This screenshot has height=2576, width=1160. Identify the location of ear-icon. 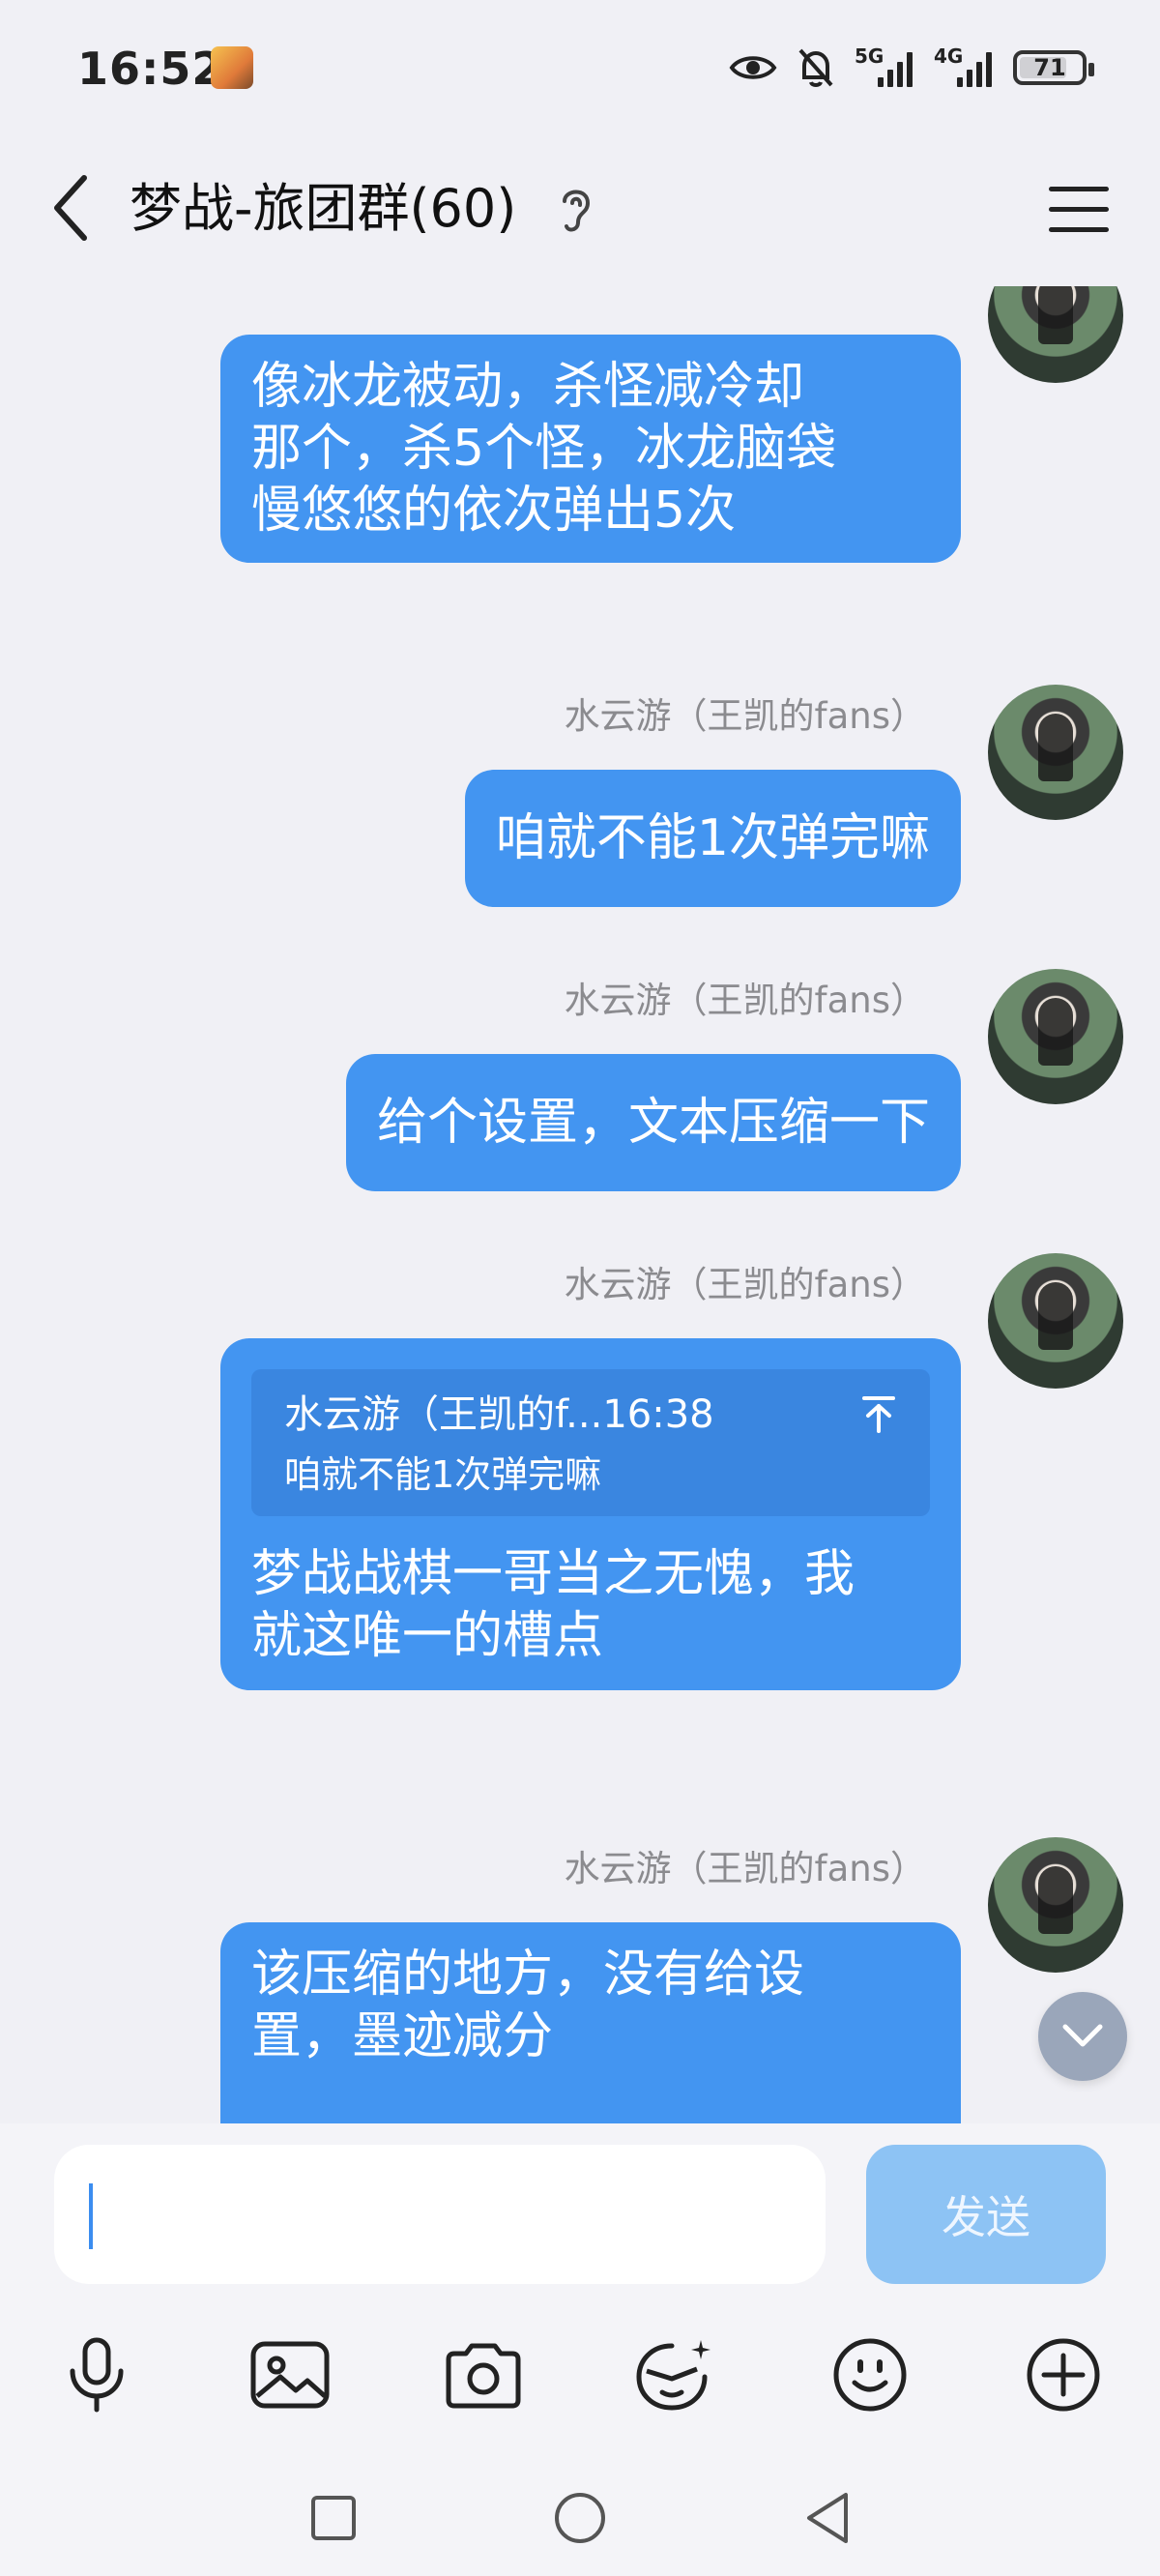
(576, 209).